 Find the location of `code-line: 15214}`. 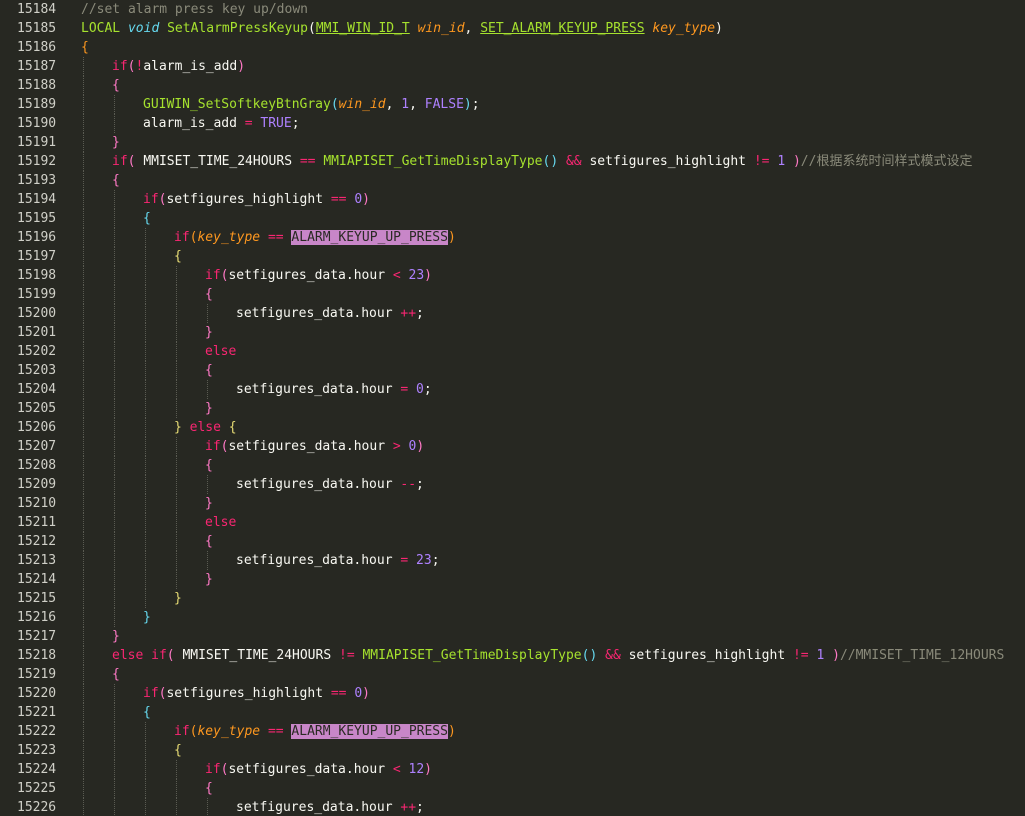

code-line: 15214} is located at coordinates (512, 579).